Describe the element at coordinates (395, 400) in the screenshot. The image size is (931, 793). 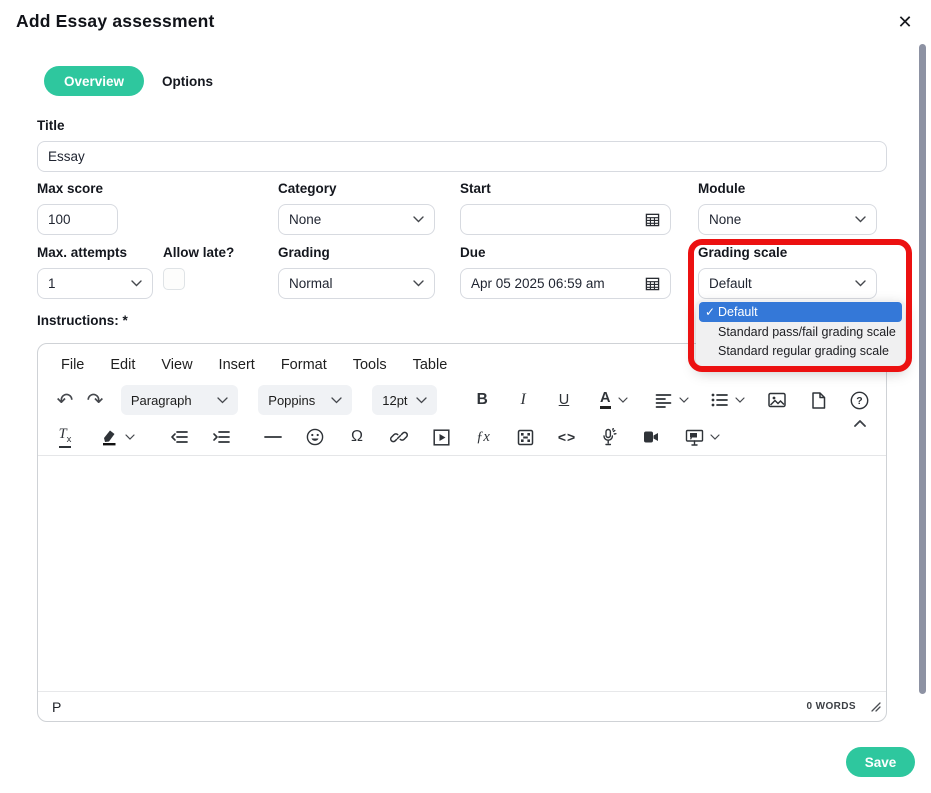
I see `font-size-value: 12pt` at that location.